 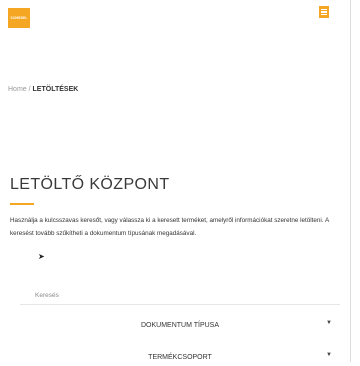 I want to click on breadcrumb-current: LETÖLTÉSEK, so click(x=55, y=89).